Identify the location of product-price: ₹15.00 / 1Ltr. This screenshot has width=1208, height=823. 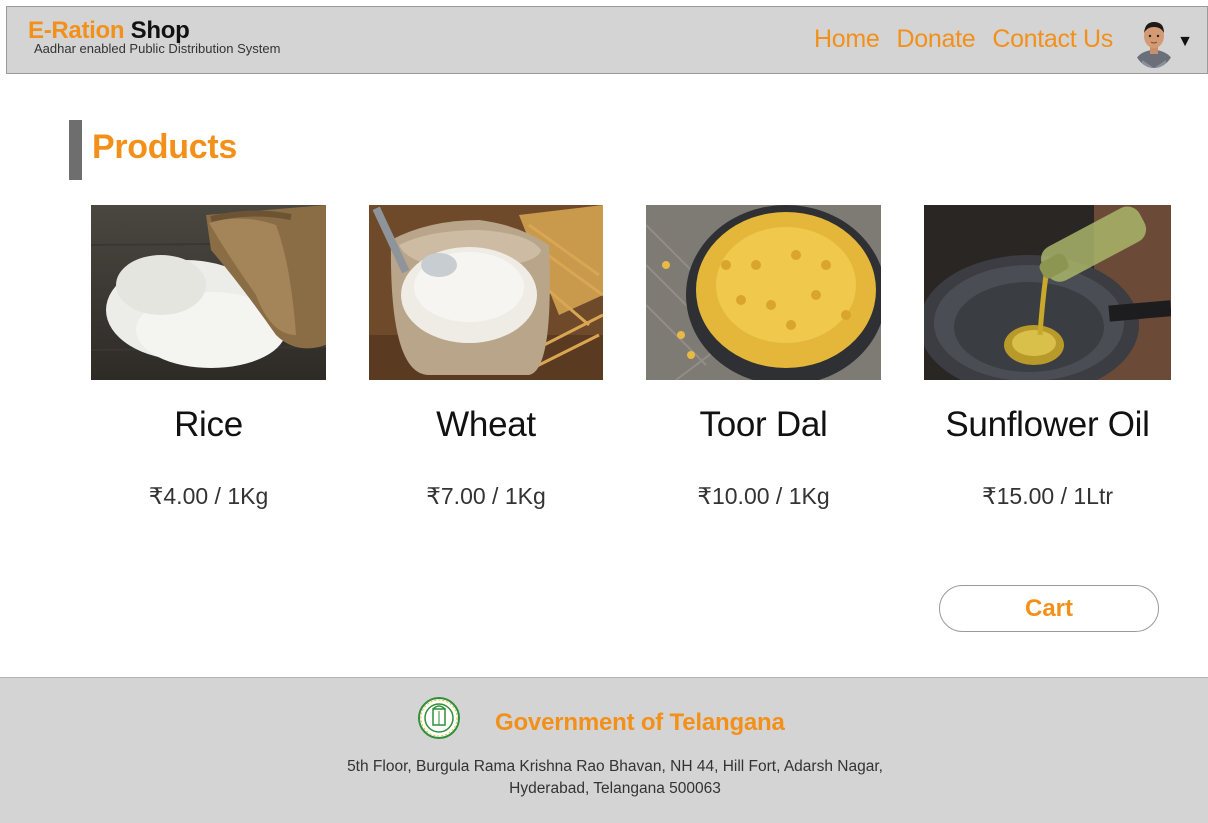
(1047, 496).